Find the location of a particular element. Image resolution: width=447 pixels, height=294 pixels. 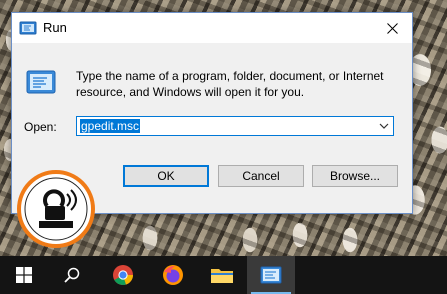

search-button is located at coordinates (72, 275).